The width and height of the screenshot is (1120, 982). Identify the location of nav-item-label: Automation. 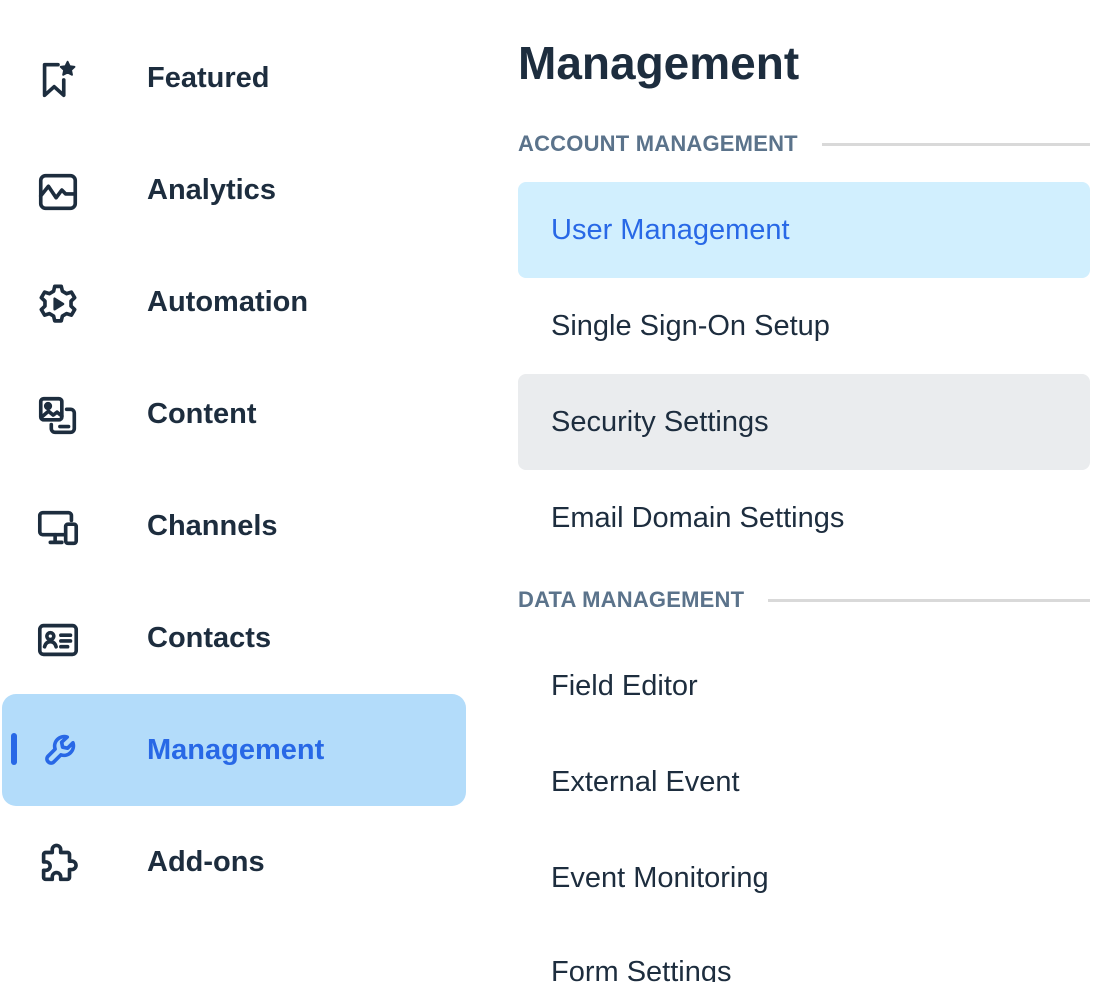
(228, 302).